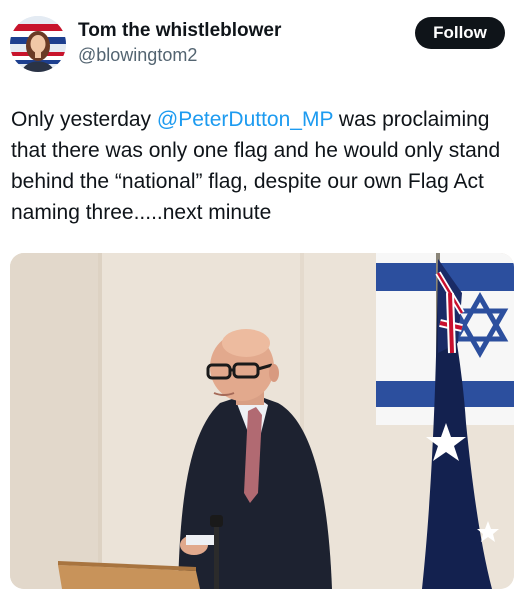  I want to click on tweet-text-part: Only yesterday, so click(84, 119).